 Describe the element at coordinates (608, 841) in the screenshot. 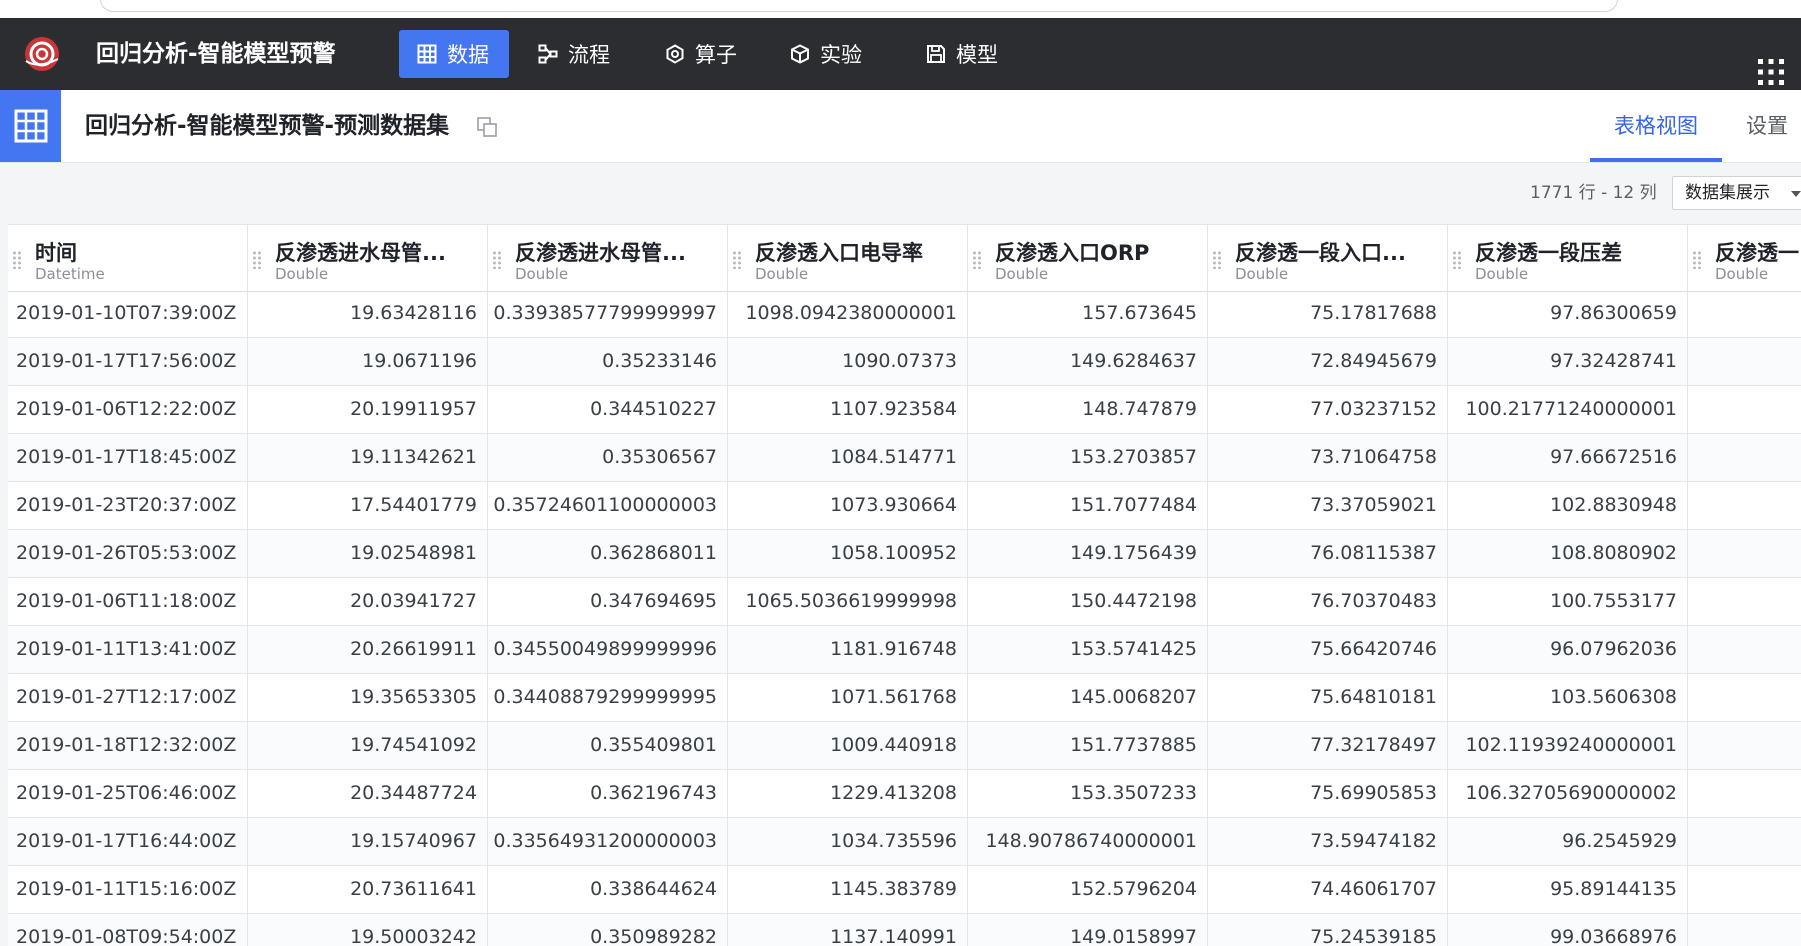

I see `value-cell: 0.33564931200000003` at that location.